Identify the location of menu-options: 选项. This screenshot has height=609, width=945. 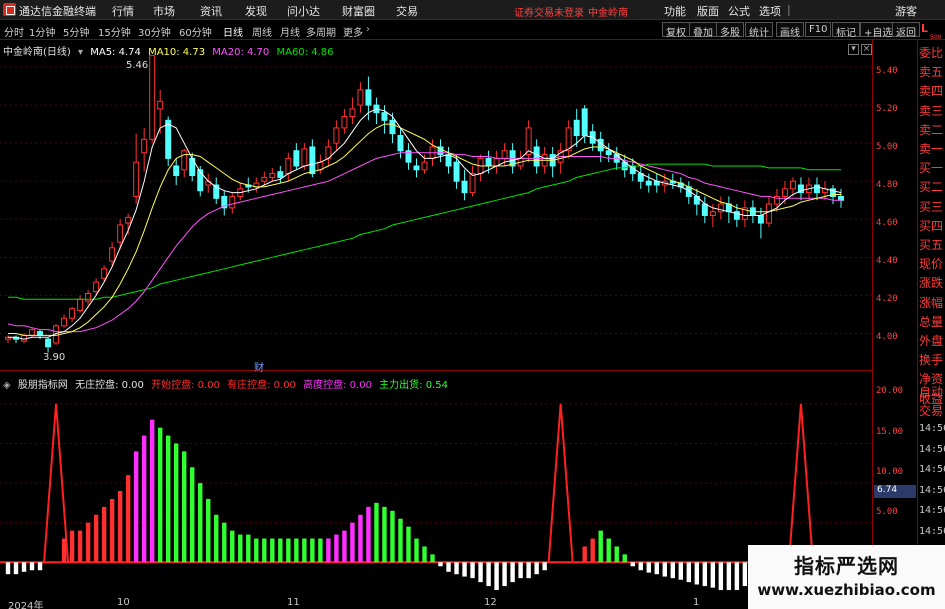
(770, 11).